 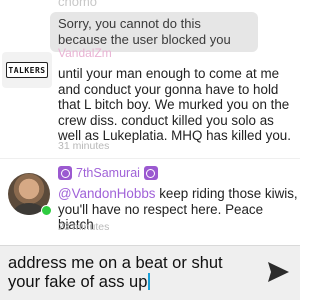 What do you see at coordinates (27, 70) in the screenshot?
I see `avatar: TALKERS` at bounding box center [27, 70].